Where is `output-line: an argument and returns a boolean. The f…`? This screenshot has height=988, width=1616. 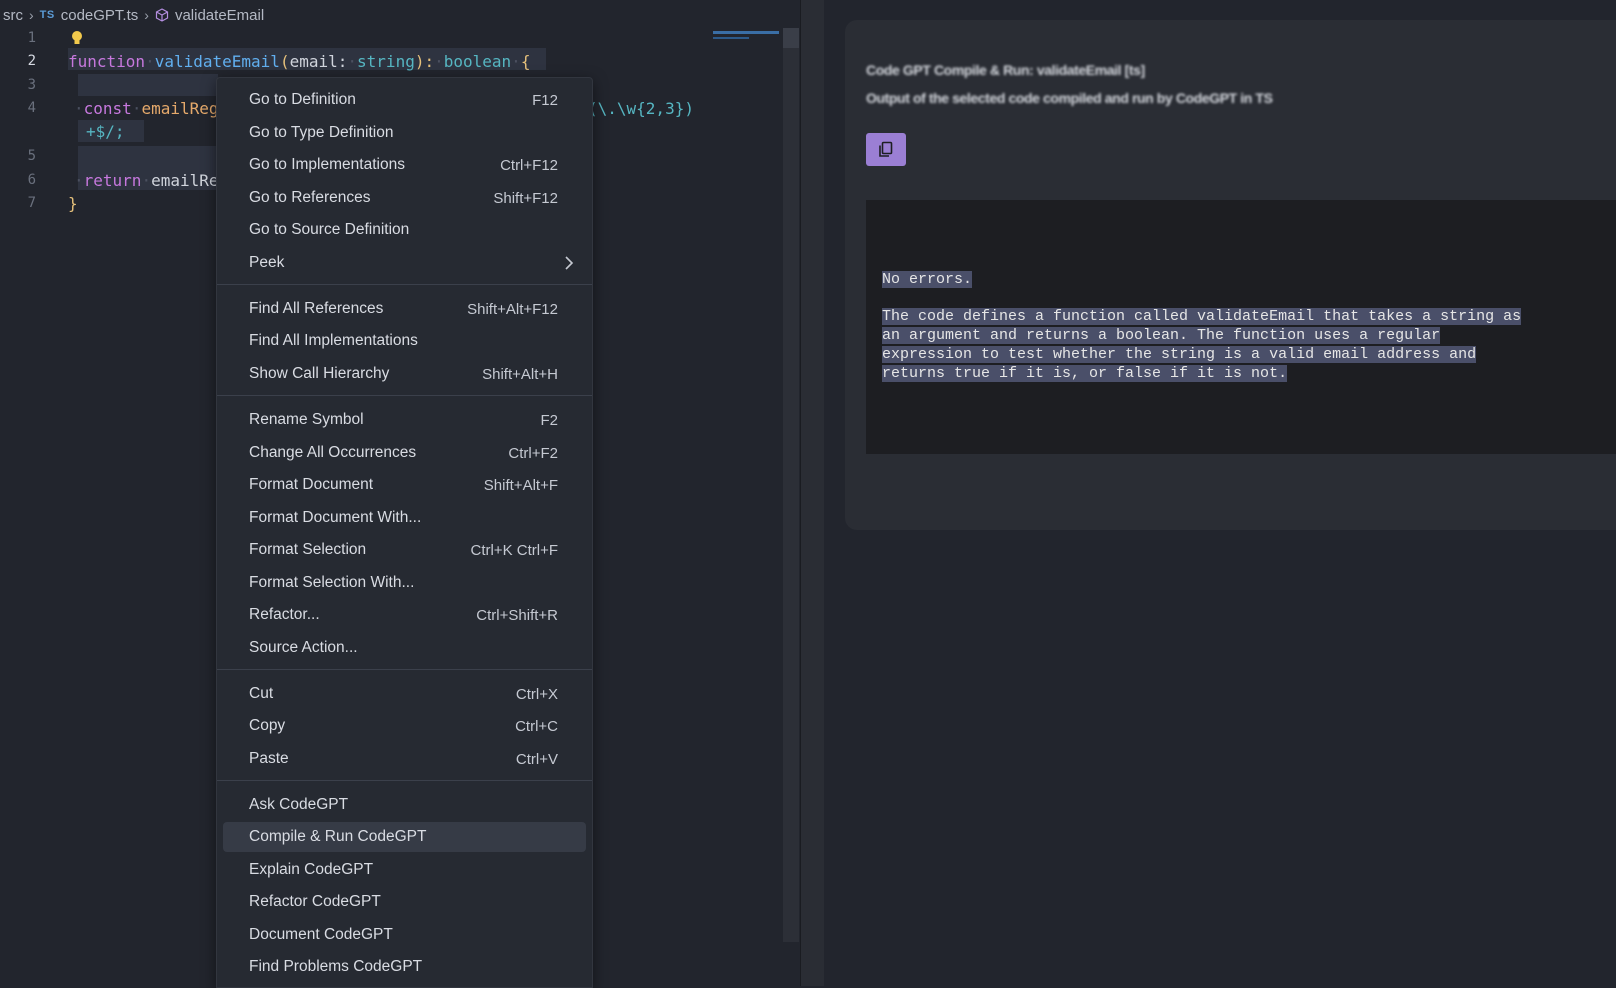
output-line: an argument and returns a boolean. The f… is located at coordinates (1161, 335).